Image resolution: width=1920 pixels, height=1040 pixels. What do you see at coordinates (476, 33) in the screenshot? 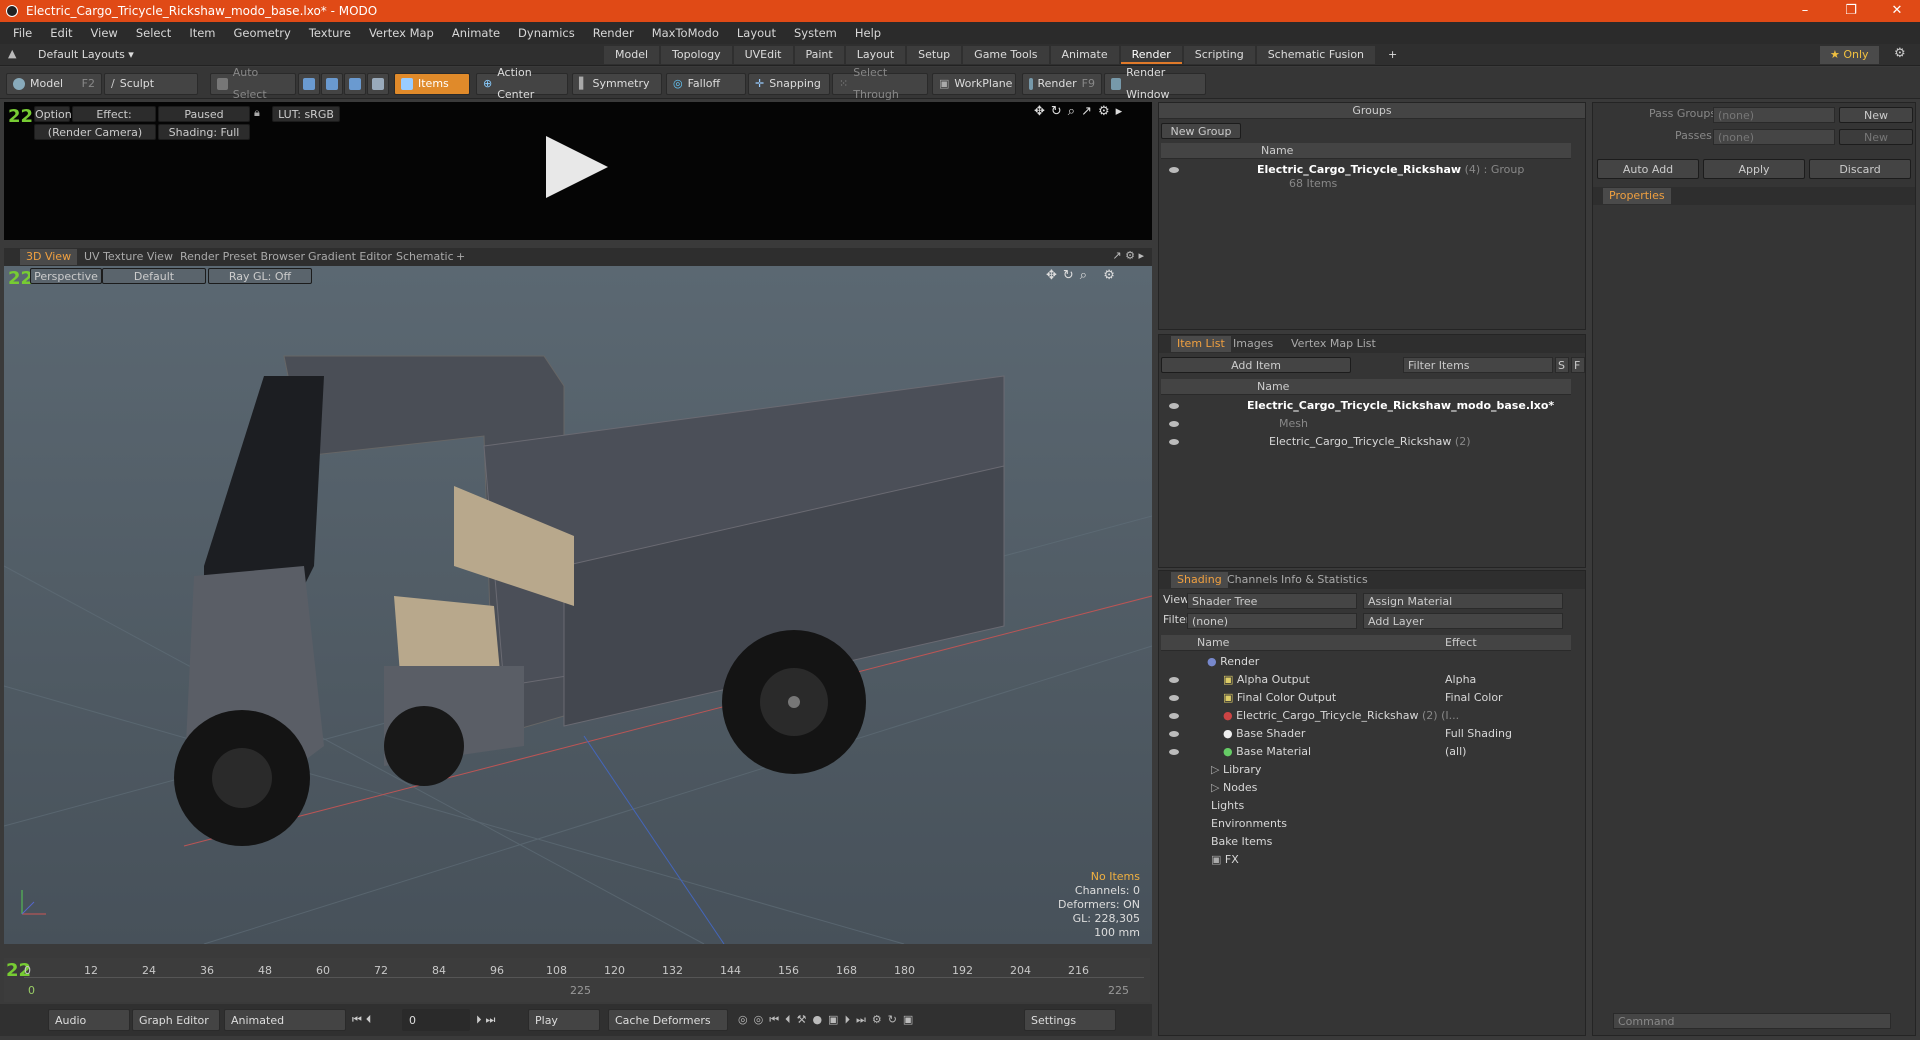
I see `menu-animate: Animate` at bounding box center [476, 33].